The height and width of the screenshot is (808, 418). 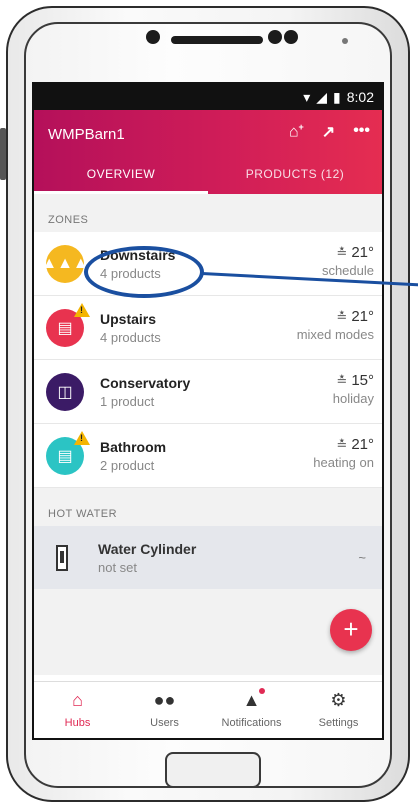 What do you see at coordinates (208, 392) in the screenshot?
I see `zone-row-conservatory: ◫ Conservatory 1 product ≛ 15° holiday` at bounding box center [208, 392].